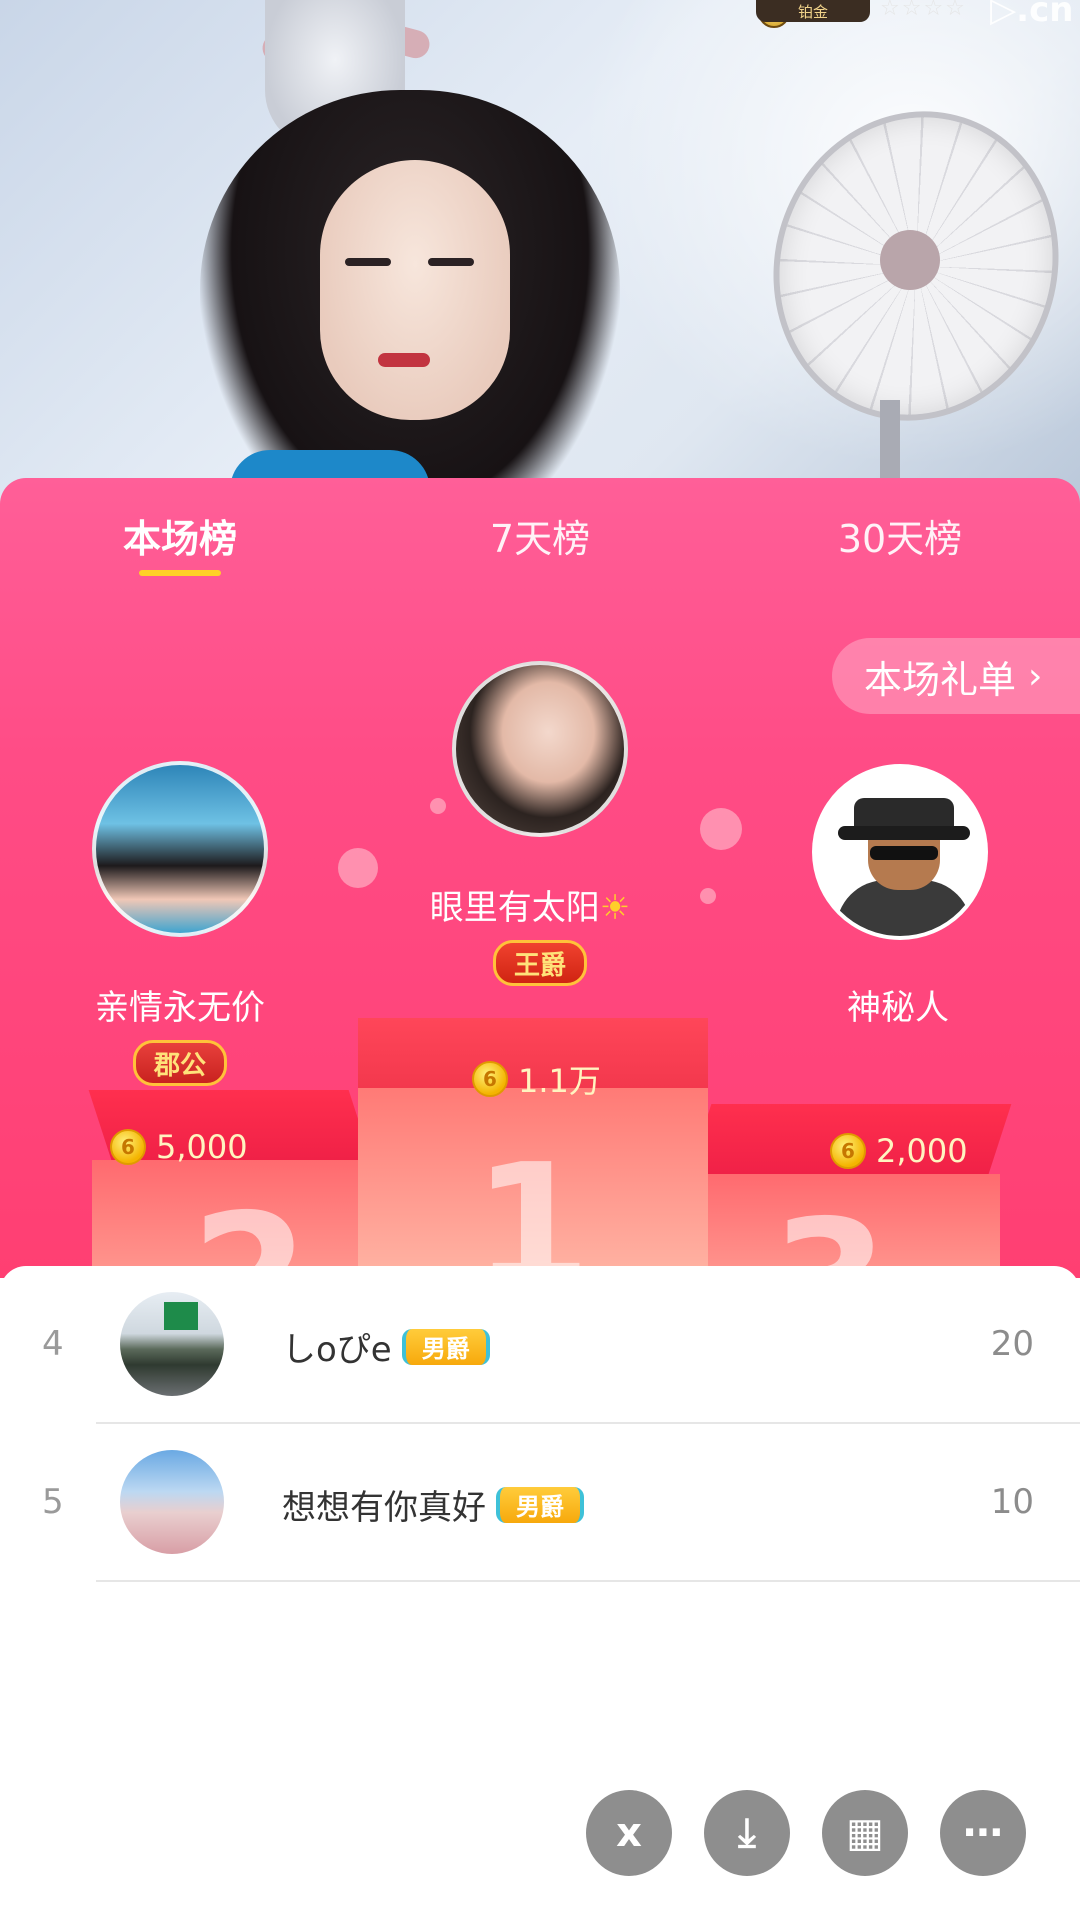 Image resolution: width=1080 pixels, height=1920 pixels. I want to click on list-item: 5 想想有你真好 男爵 10, so click(540, 1503).